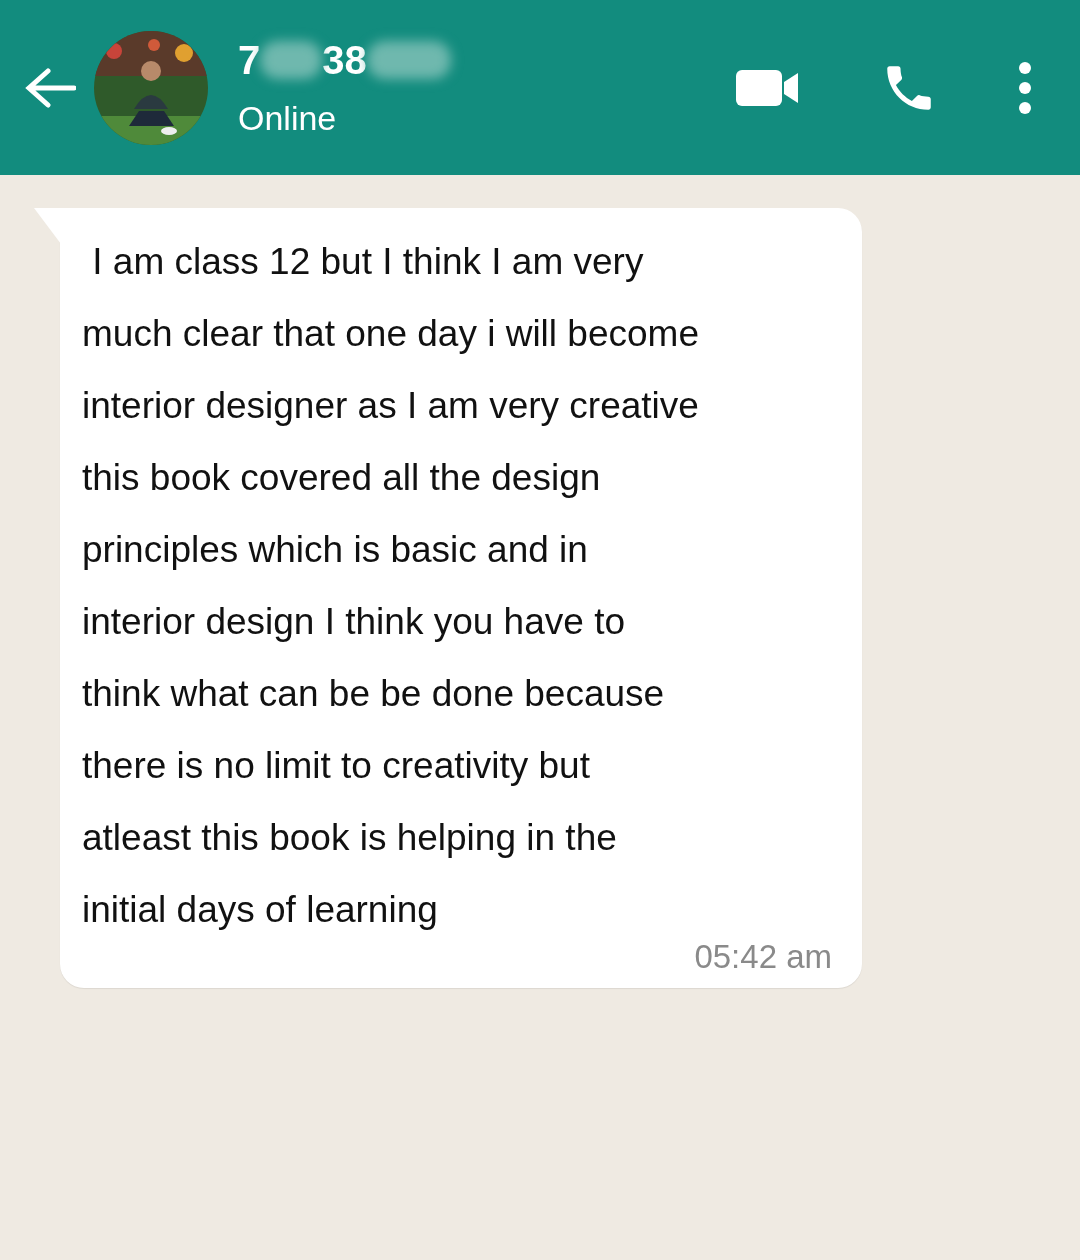 The width and height of the screenshot is (1080, 1260). What do you see at coordinates (291, 60) in the screenshot?
I see `redaction-blur` at bounding box center [291, 60].